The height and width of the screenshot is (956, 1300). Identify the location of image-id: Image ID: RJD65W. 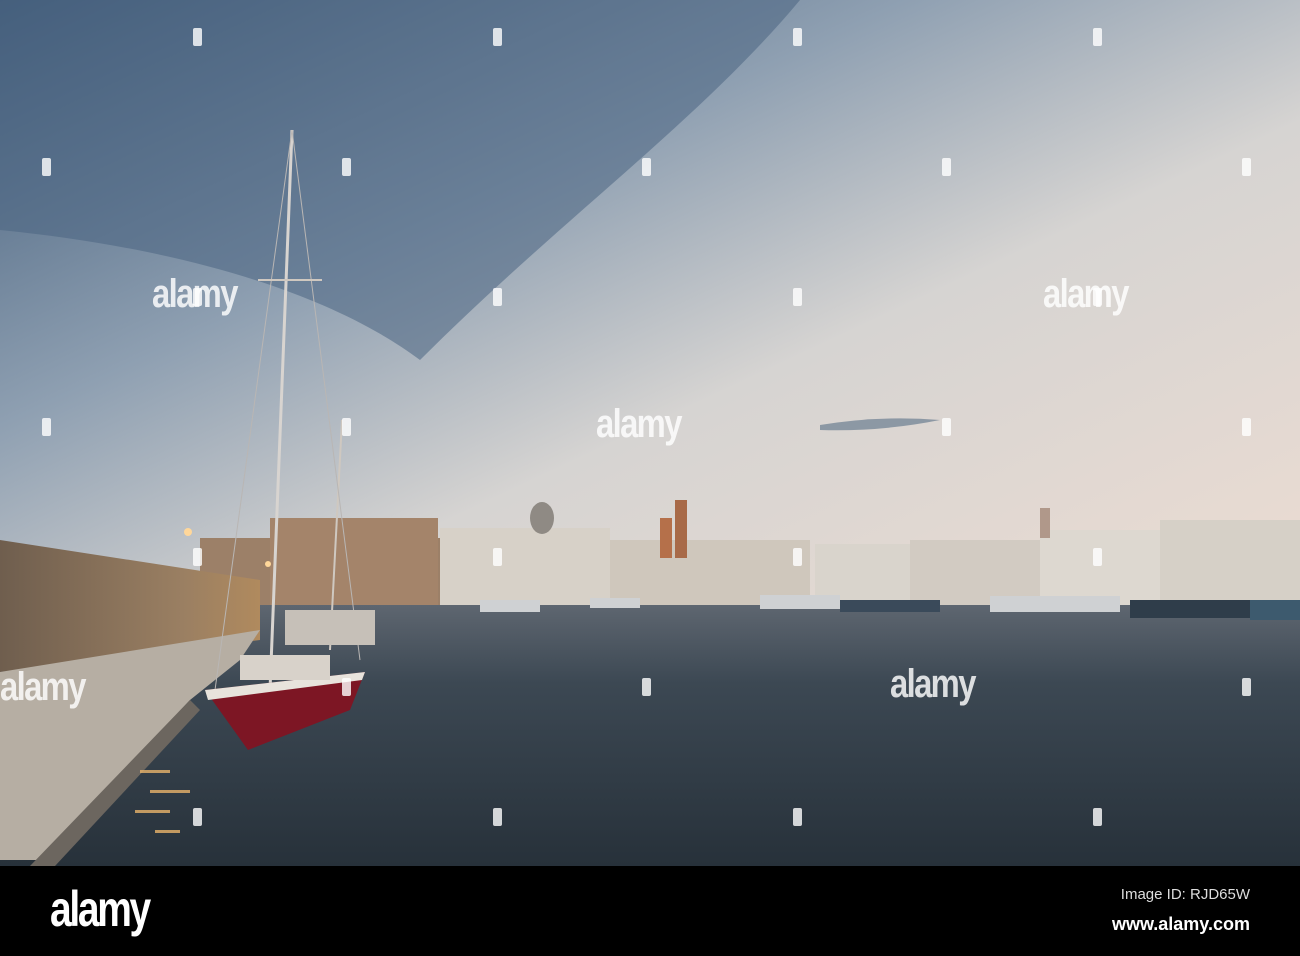
(1185, 894).